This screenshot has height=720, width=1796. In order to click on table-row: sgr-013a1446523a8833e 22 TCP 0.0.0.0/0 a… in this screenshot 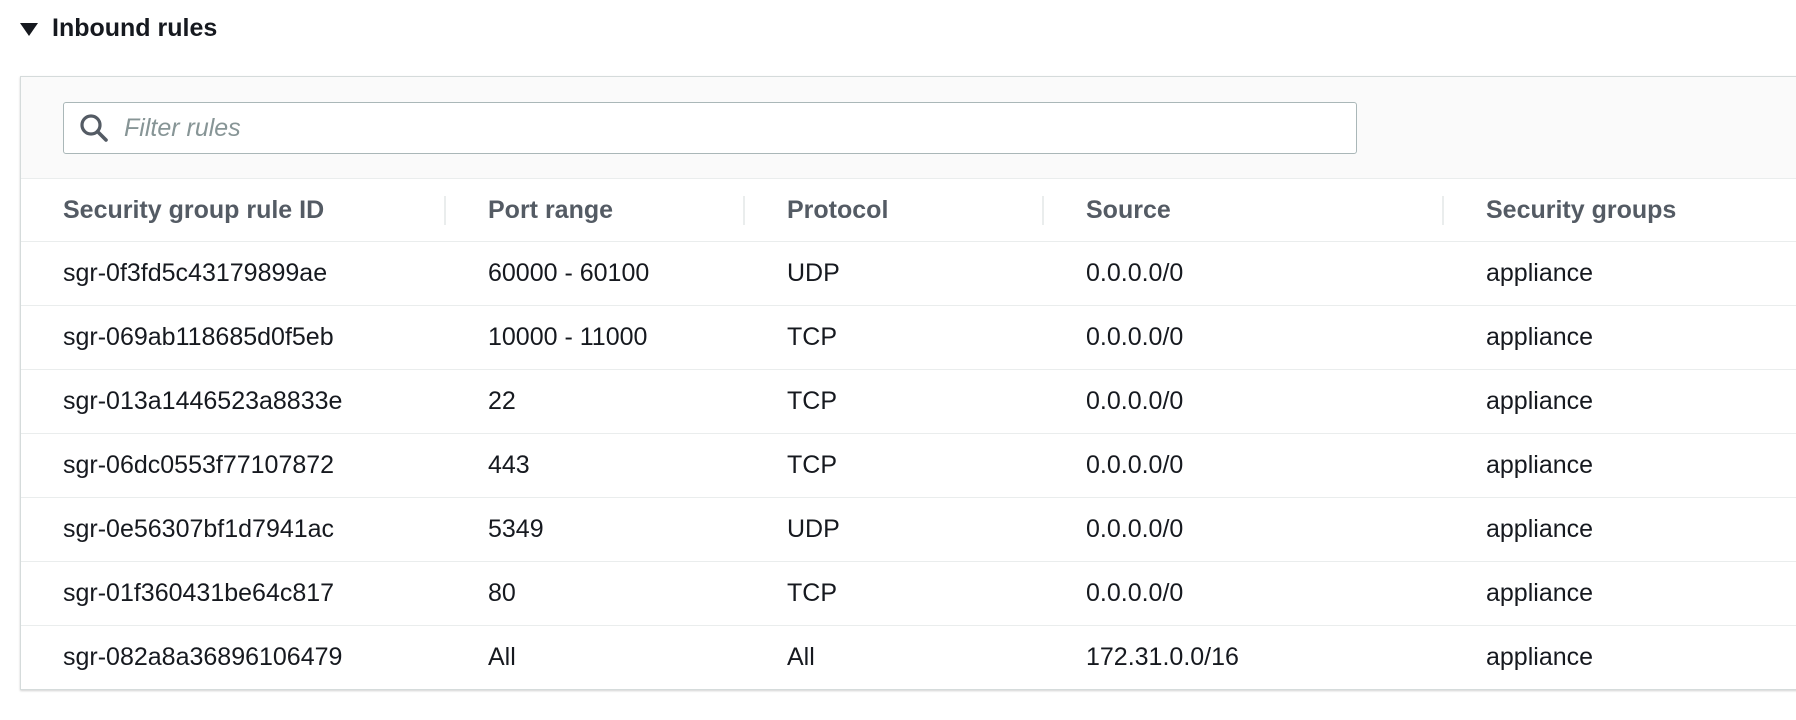, I will do `click(908, 401)`.